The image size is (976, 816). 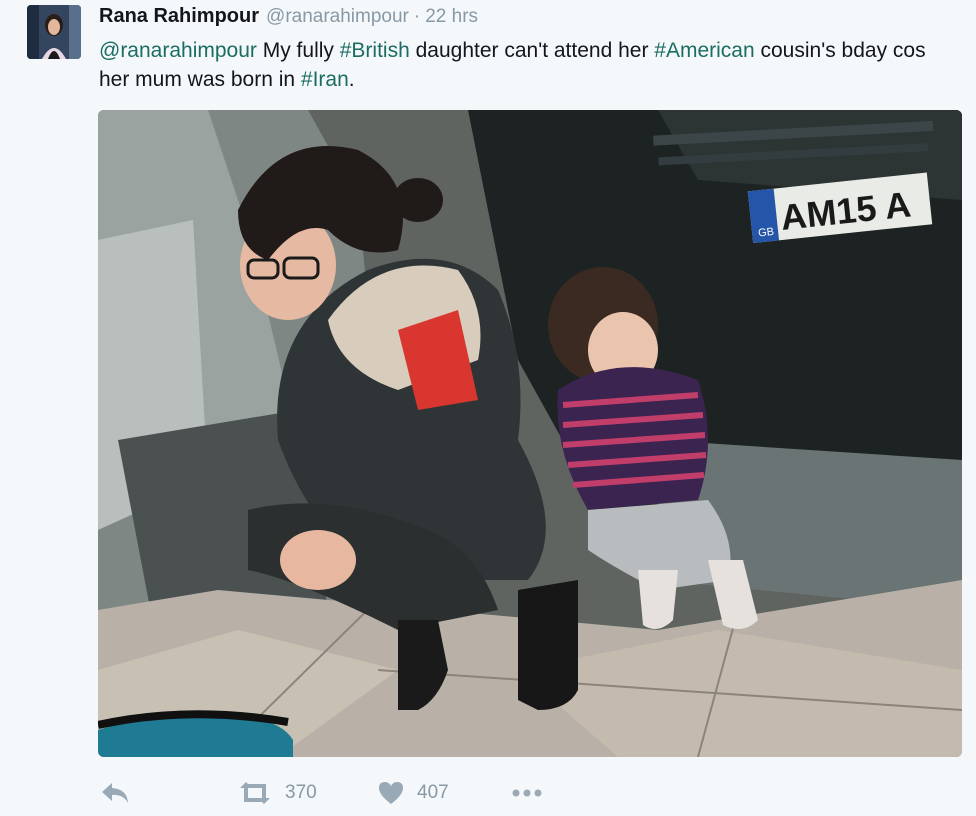 I want to click on hashtag-iran: #Iran, so click(x=325, y=79).